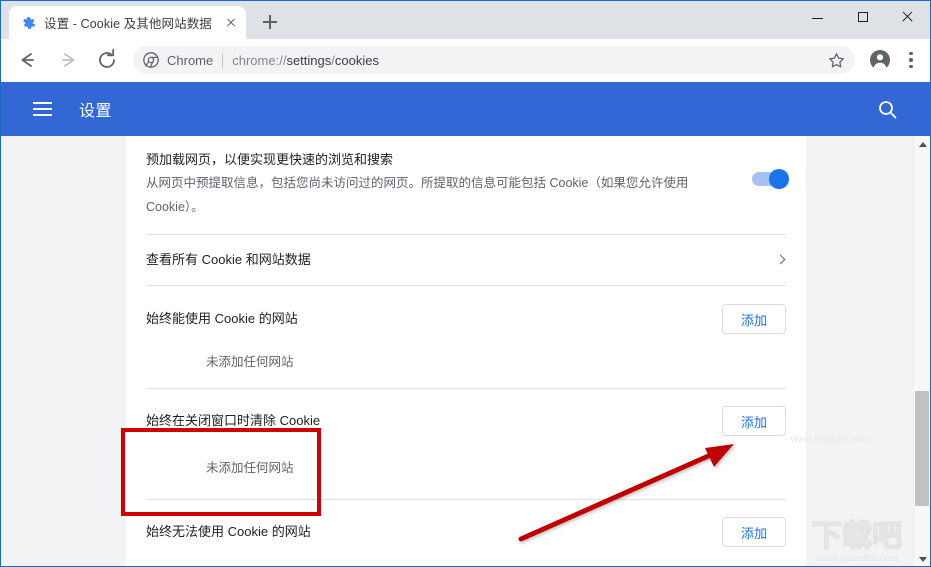  Describe the element at coordinates (434, 421) in the screenshot. I see `section-title-wrap: 始终在关闭窗口时清除 Cookie` at that location.